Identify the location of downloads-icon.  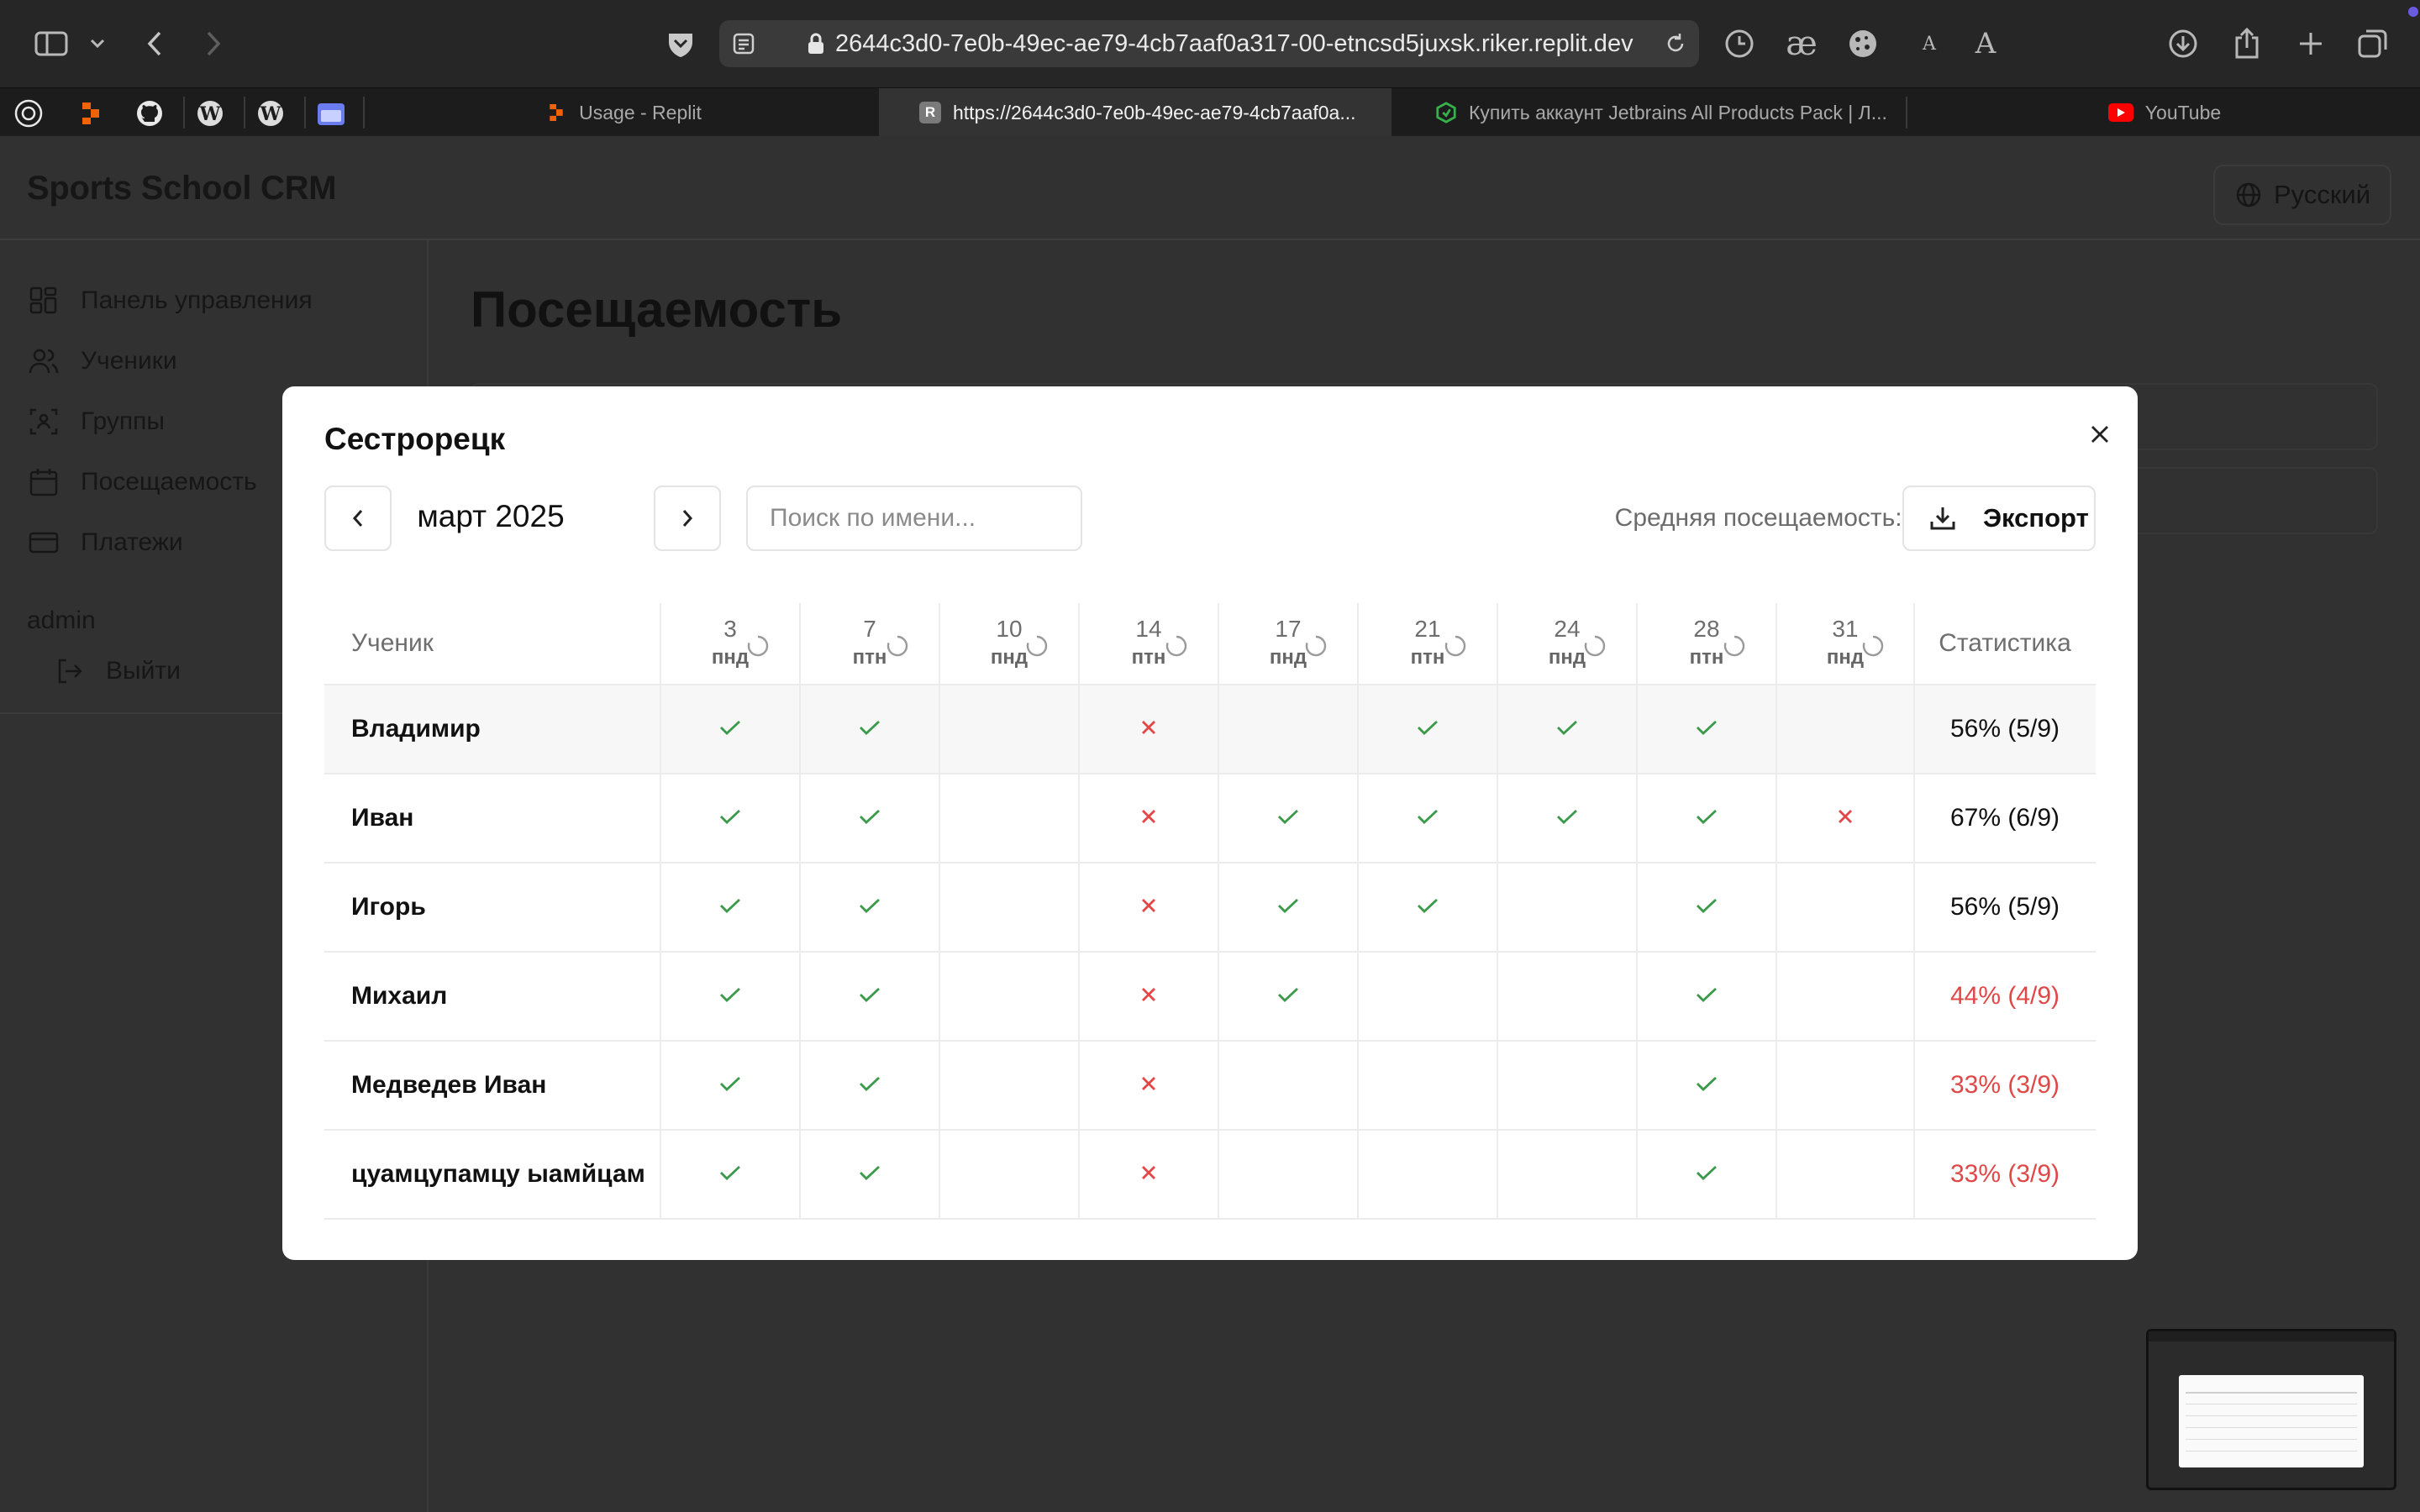
(2183, 43).